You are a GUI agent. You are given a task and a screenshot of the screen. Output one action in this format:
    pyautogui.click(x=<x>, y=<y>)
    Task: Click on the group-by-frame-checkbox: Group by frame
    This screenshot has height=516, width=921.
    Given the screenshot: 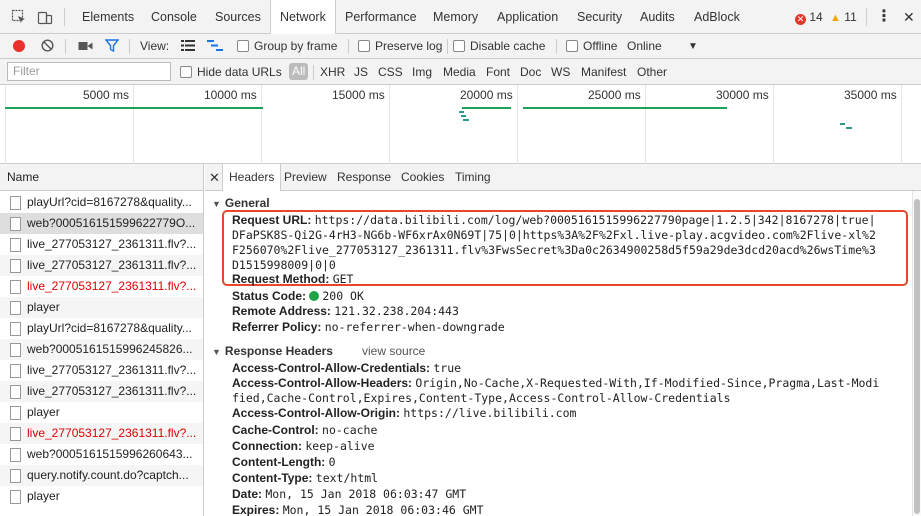 What is the action you would take?
    pyautogui.click(x=287, y=46)
    